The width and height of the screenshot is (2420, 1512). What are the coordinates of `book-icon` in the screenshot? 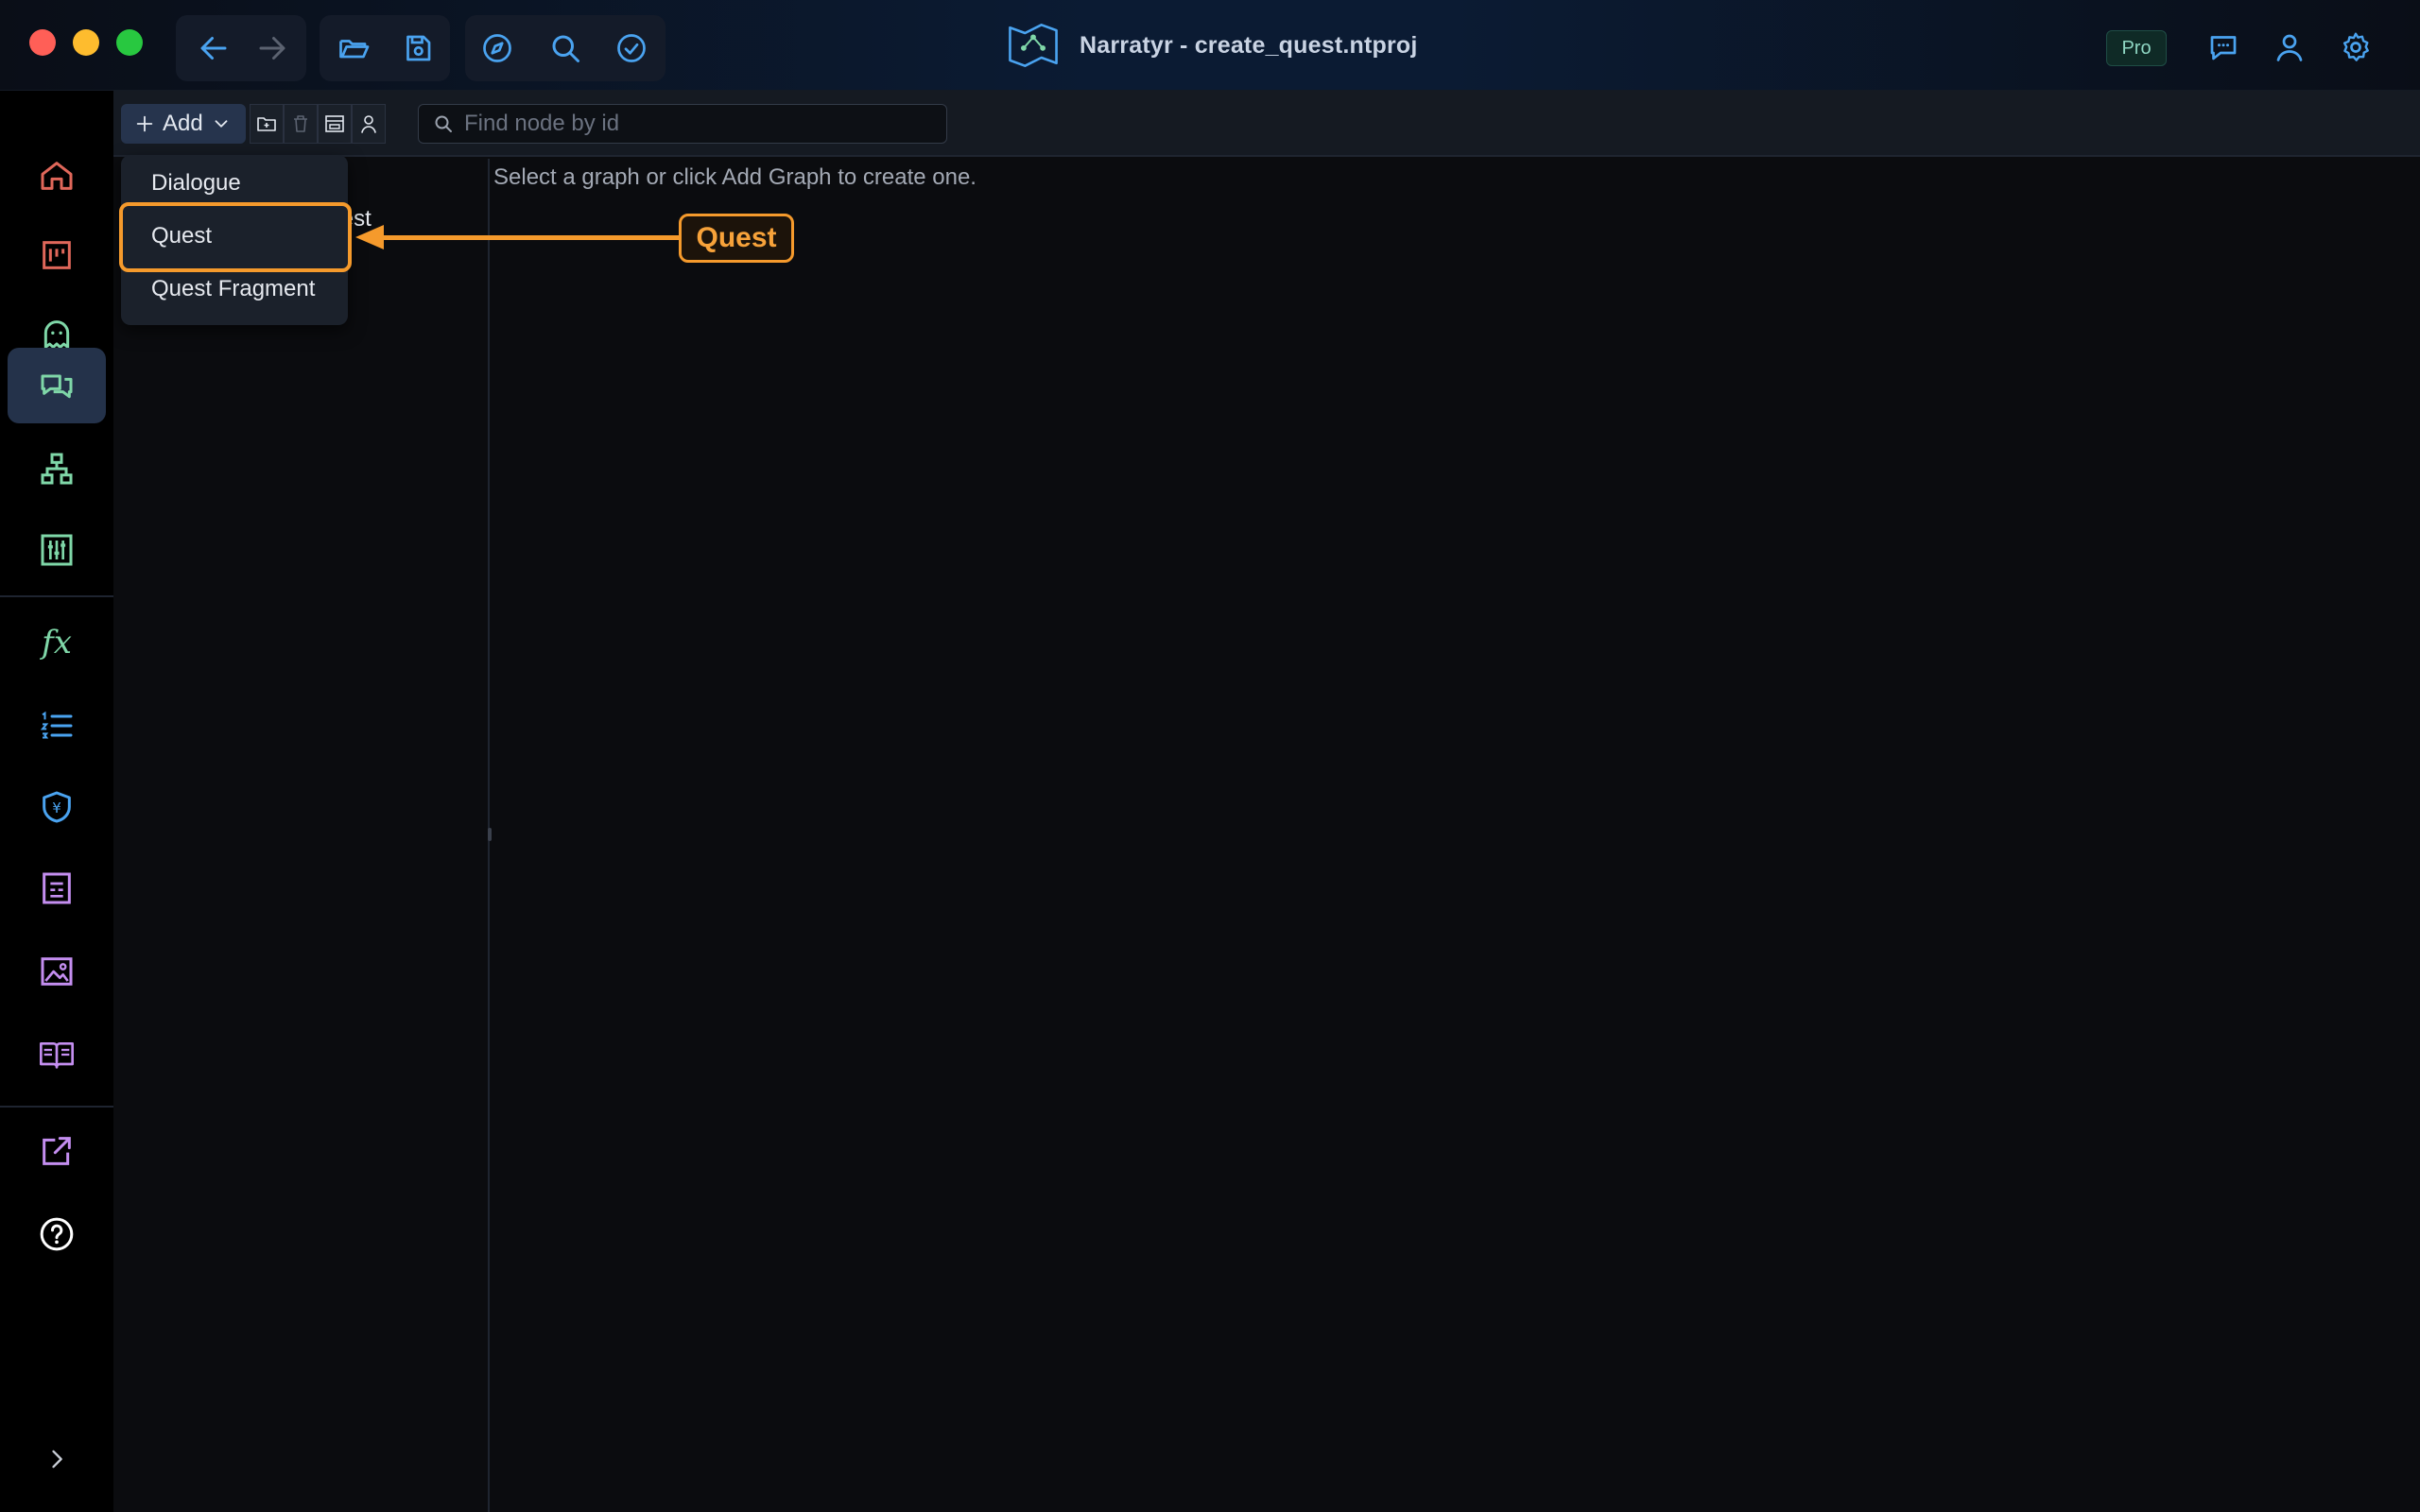 It's located at (57, 1055).